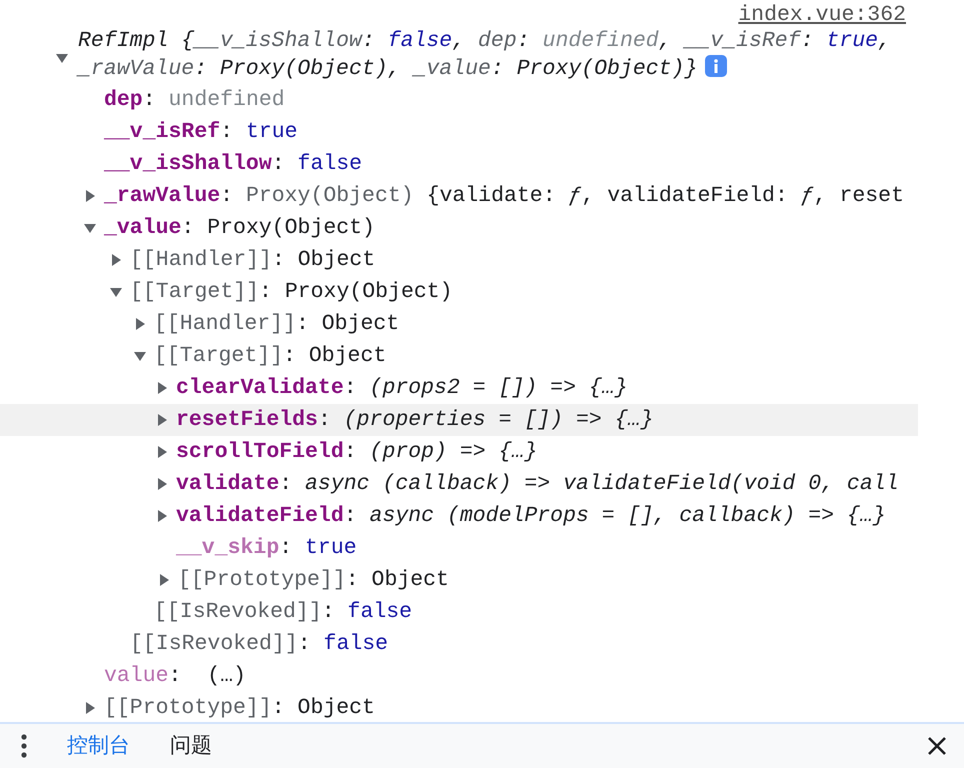 The height and width of the screenshot is (768, 964). I want to click on property-key: scrollToField, so click(260, 452).